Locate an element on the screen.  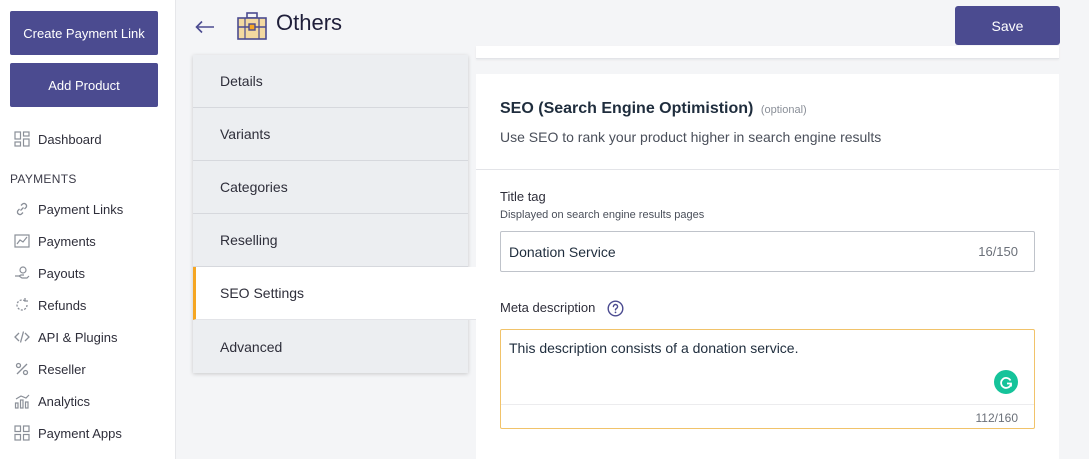
sidebar-item-label: Payouts is located at coordinates (61, 273).